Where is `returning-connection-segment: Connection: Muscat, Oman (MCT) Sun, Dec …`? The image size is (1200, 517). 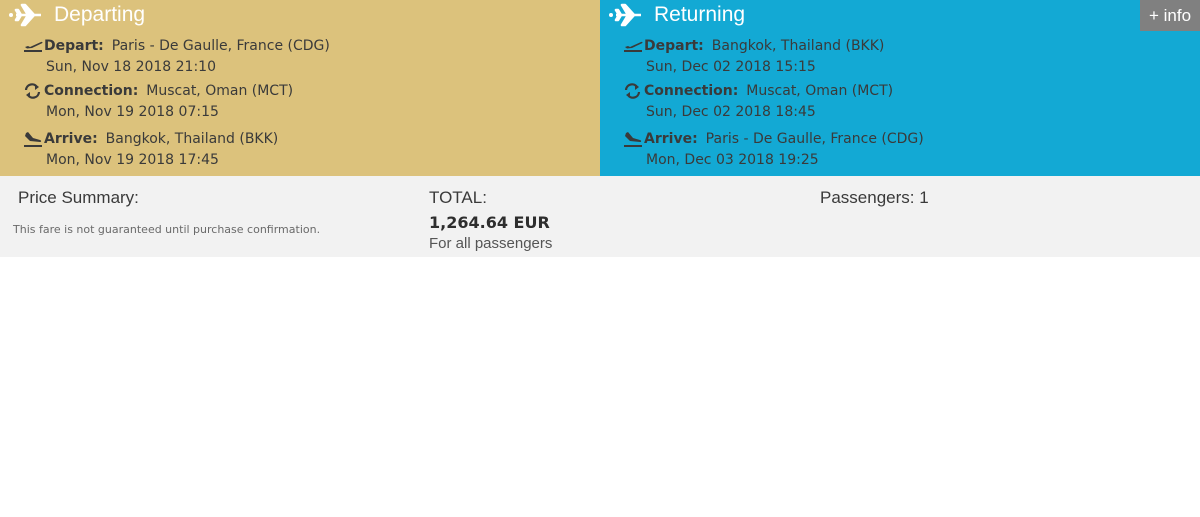 returning-connection-segment: Connection: Muscat, Oman (MCT) Sun, Dec … is located at coordinates (757, 102).